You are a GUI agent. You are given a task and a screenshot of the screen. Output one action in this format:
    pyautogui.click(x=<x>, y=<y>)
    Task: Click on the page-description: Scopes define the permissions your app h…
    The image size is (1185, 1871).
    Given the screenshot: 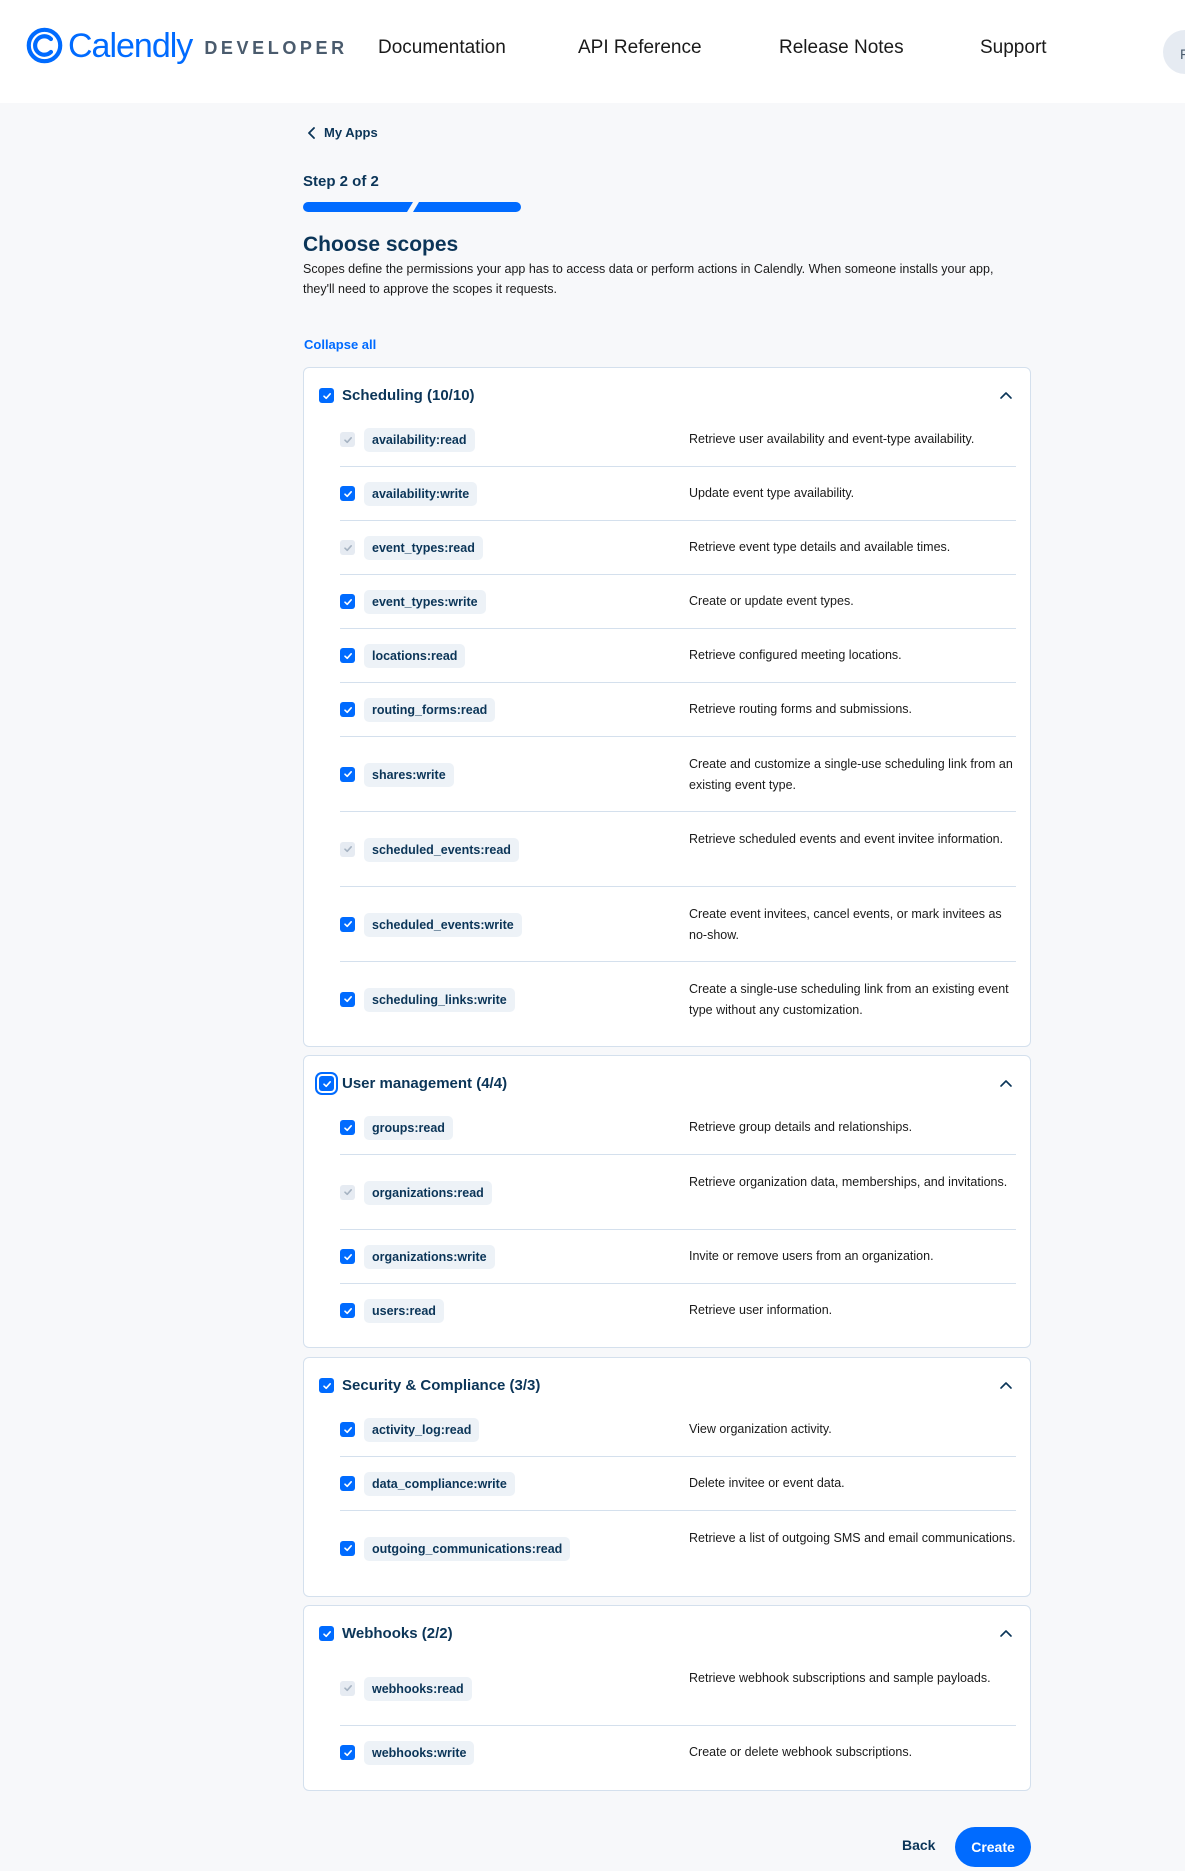 What is the action you would take?
    pyautogui.click(x=648, y=279)
    